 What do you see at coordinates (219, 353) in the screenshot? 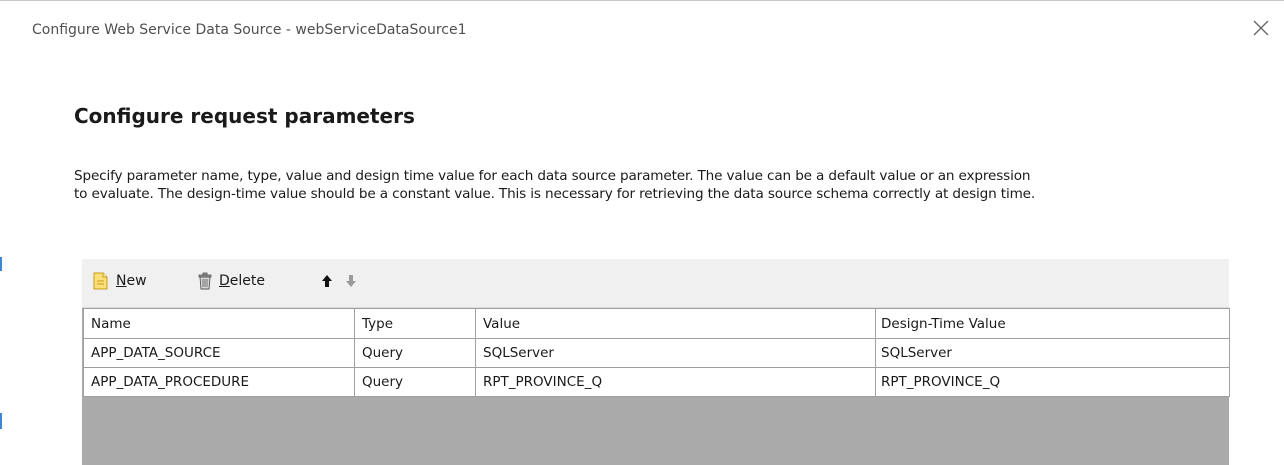
I see `cell-name: APP_DATA_SOURCE` at bounding box center [219, 353].